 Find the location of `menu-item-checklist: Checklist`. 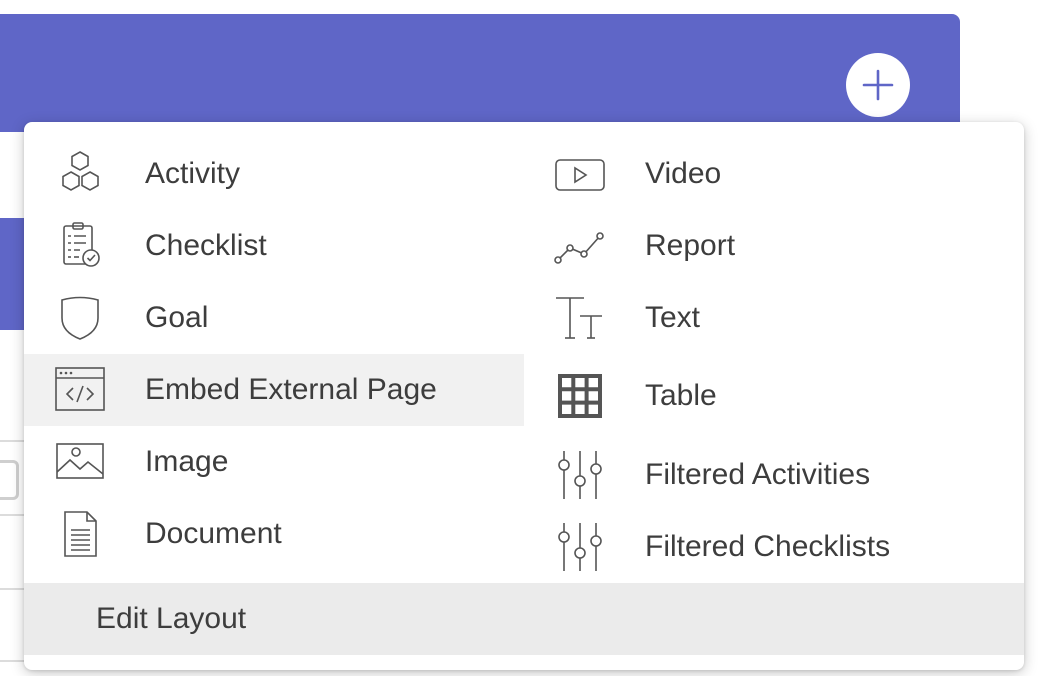

menu-item-checklist: Checklist is located at coordinates (274, 246).